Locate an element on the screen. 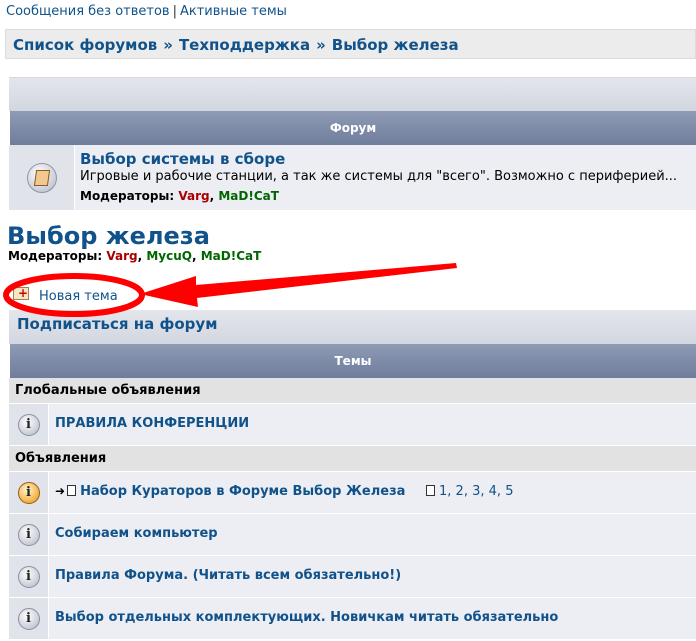 The height and width of the screenshot is (641, 696). page-link-3: 3 is located at coordinates (476, 491).